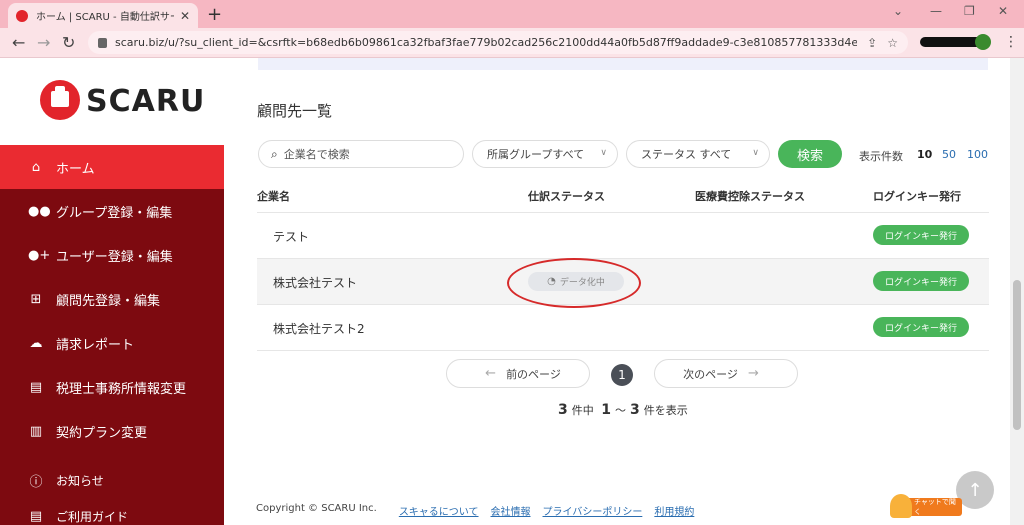 The image size is (1024, 525). I want to click on reload-icon: ↻, so click(68, 42).